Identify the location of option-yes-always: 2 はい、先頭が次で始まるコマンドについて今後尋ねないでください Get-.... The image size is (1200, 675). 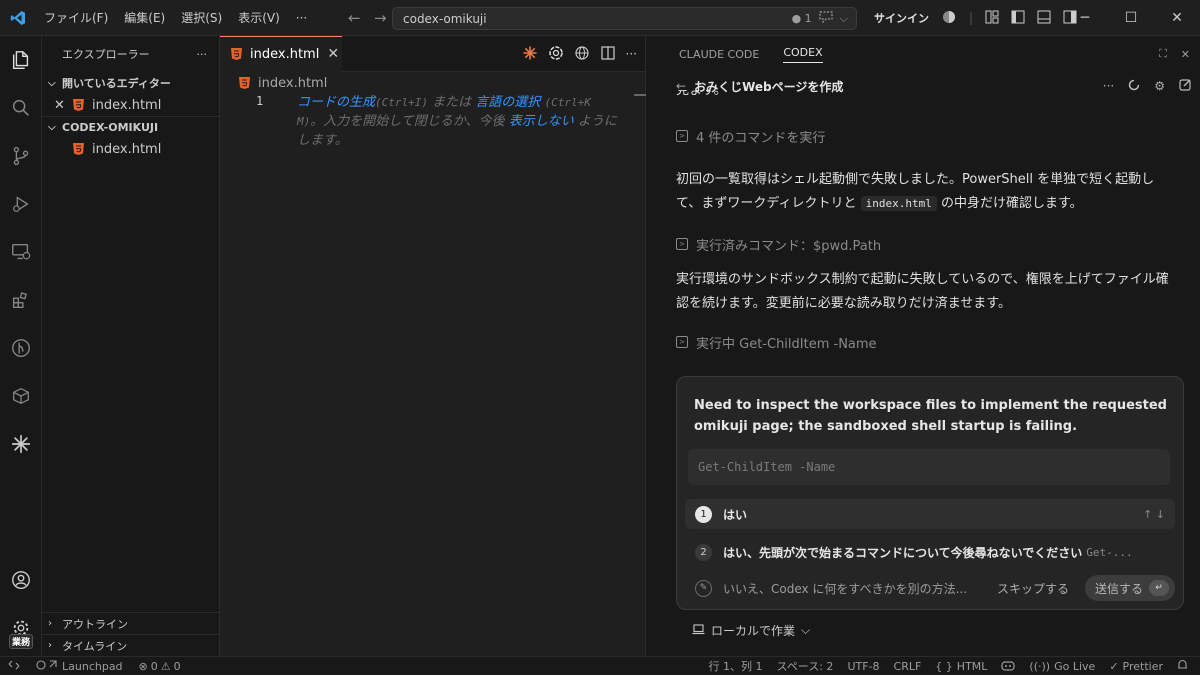
(930, 552).